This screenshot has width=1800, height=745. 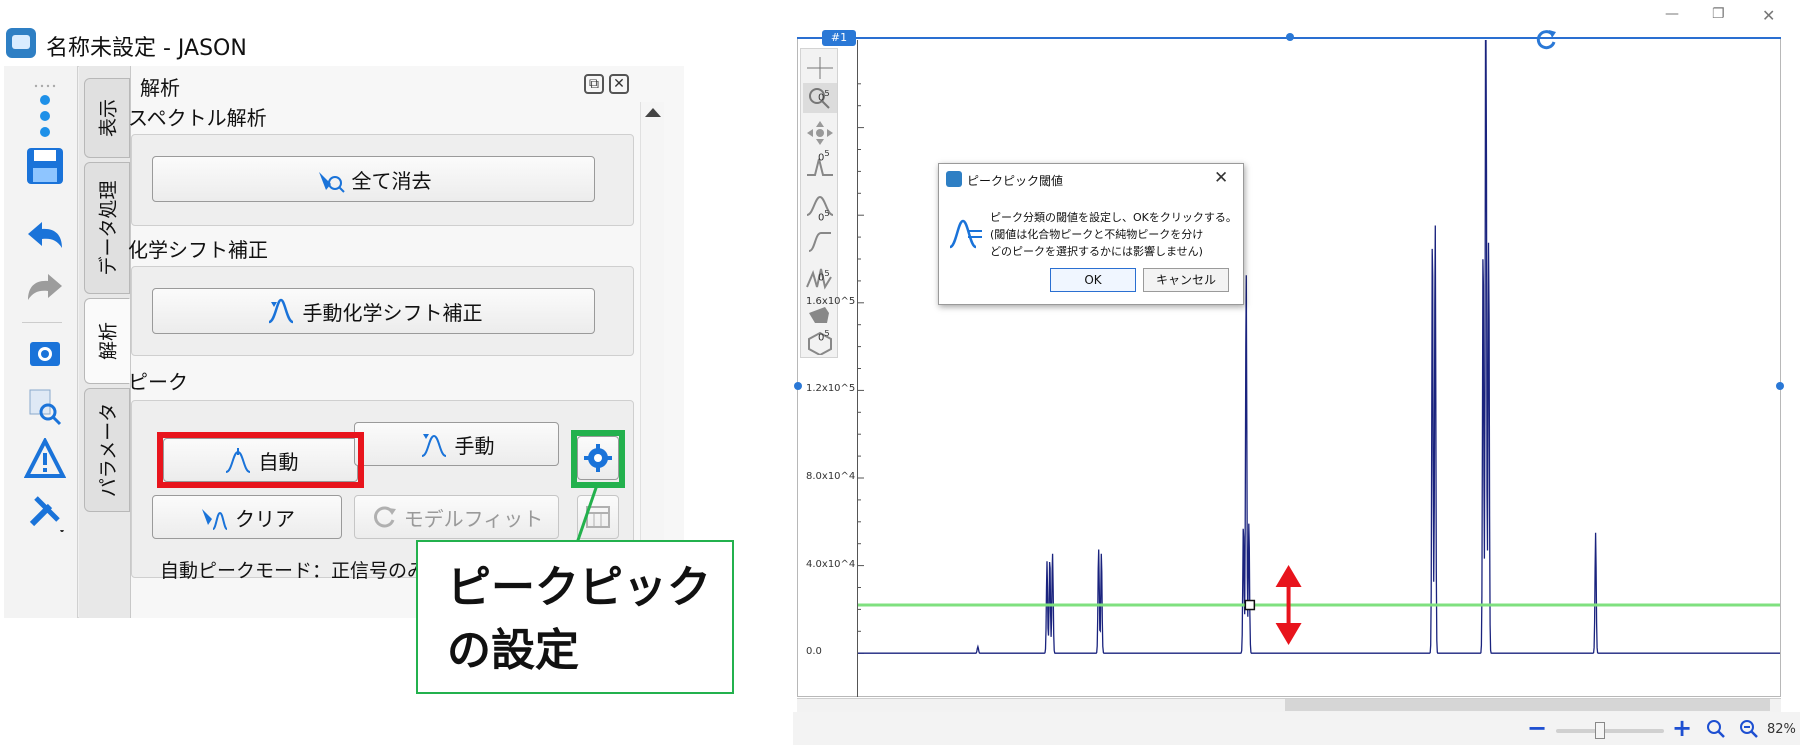 What do you see at coordinates (814, 652) in the screenshot?
I see `y-tick-label: 0.0` at bounding box center [814, 652].